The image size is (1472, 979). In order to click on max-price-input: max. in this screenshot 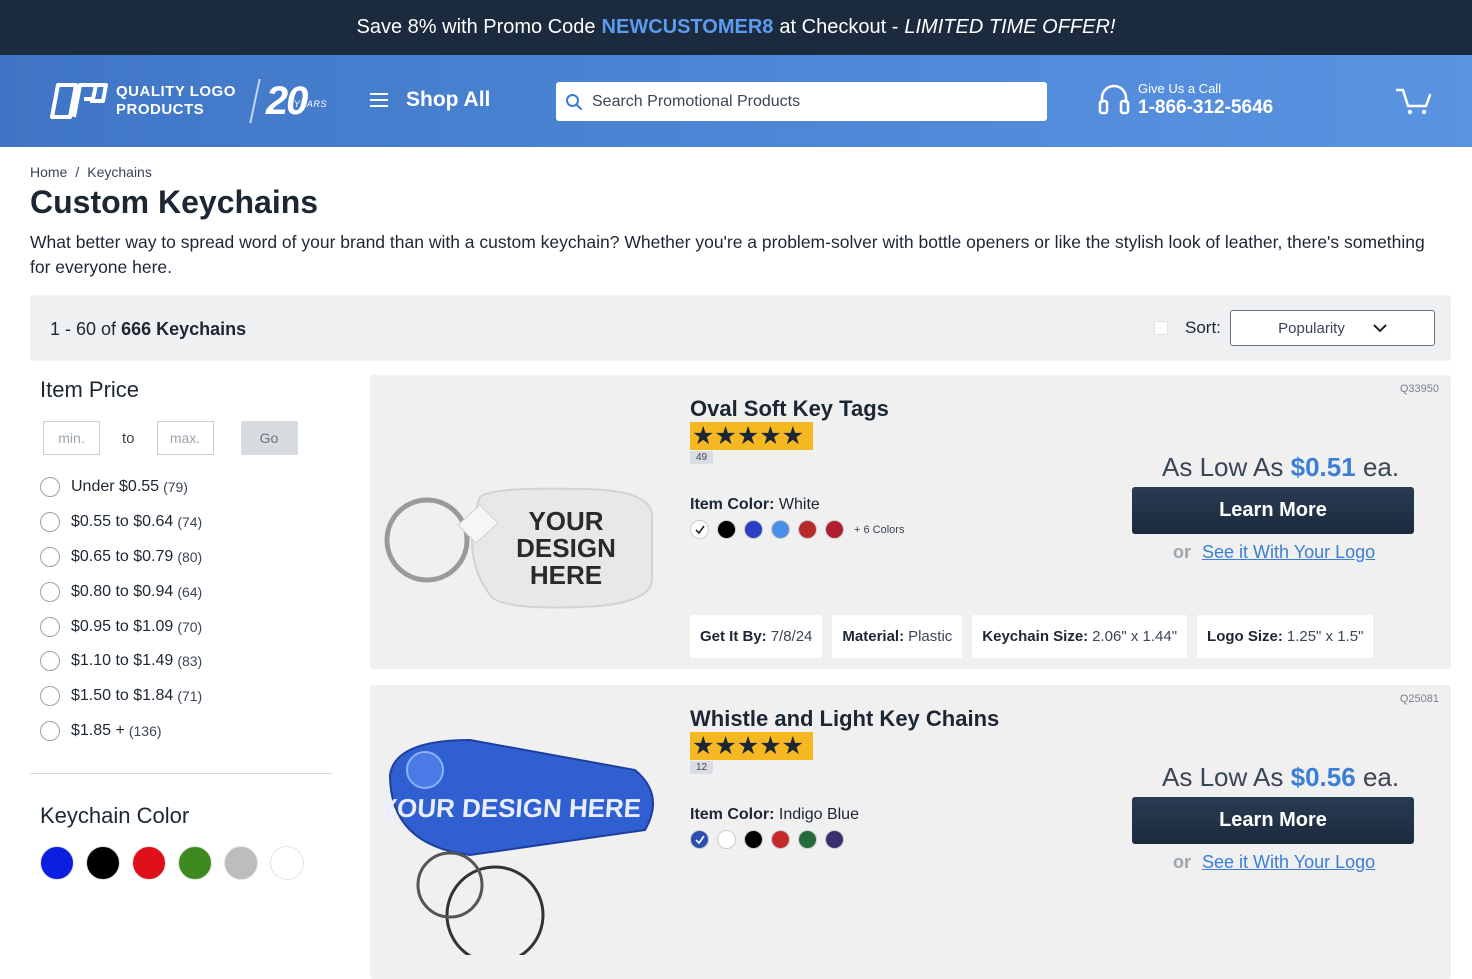, I will do `click(185, 438)`.